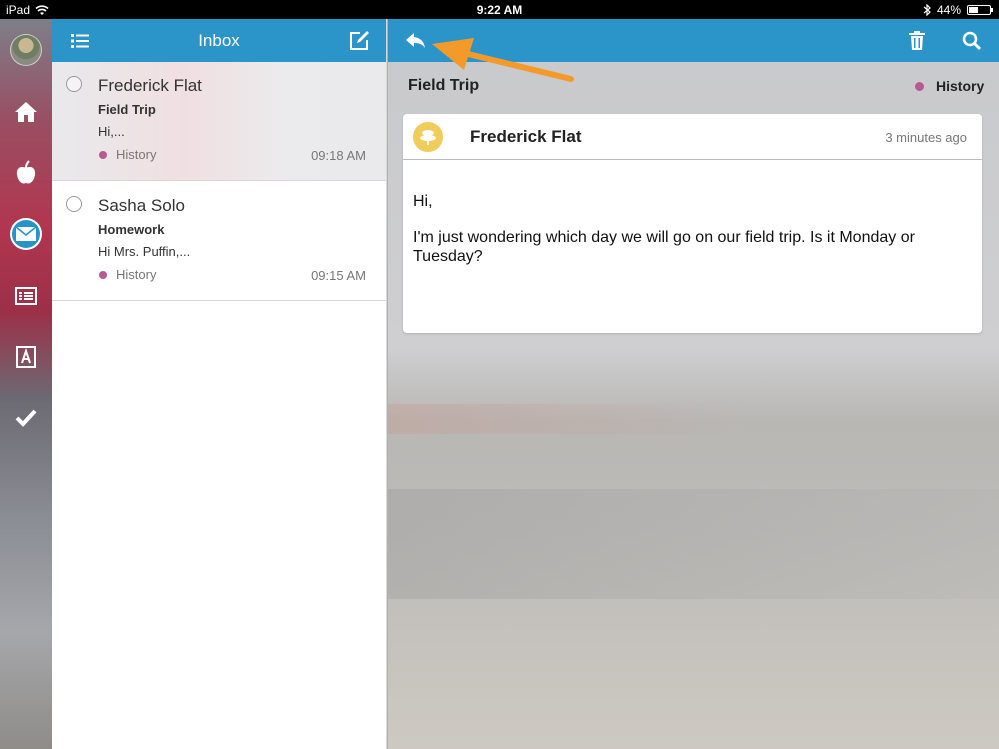 The image size is (999, 749). Describe the element at coordinates (980, 10) in the screenshot. I see `battery-icon` at that location.